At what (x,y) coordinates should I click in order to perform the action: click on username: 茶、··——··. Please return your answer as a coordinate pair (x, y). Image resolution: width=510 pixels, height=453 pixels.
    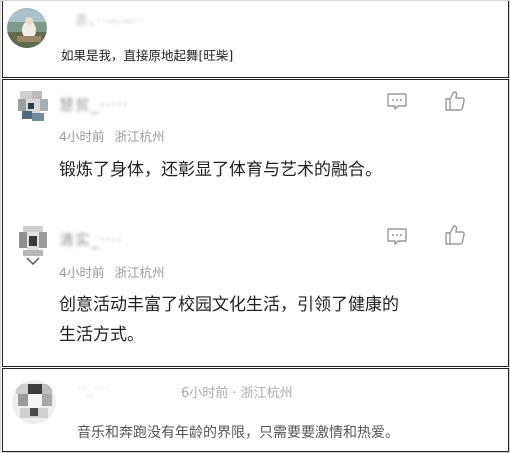
    Looking at the image, I should click on (103, 19).